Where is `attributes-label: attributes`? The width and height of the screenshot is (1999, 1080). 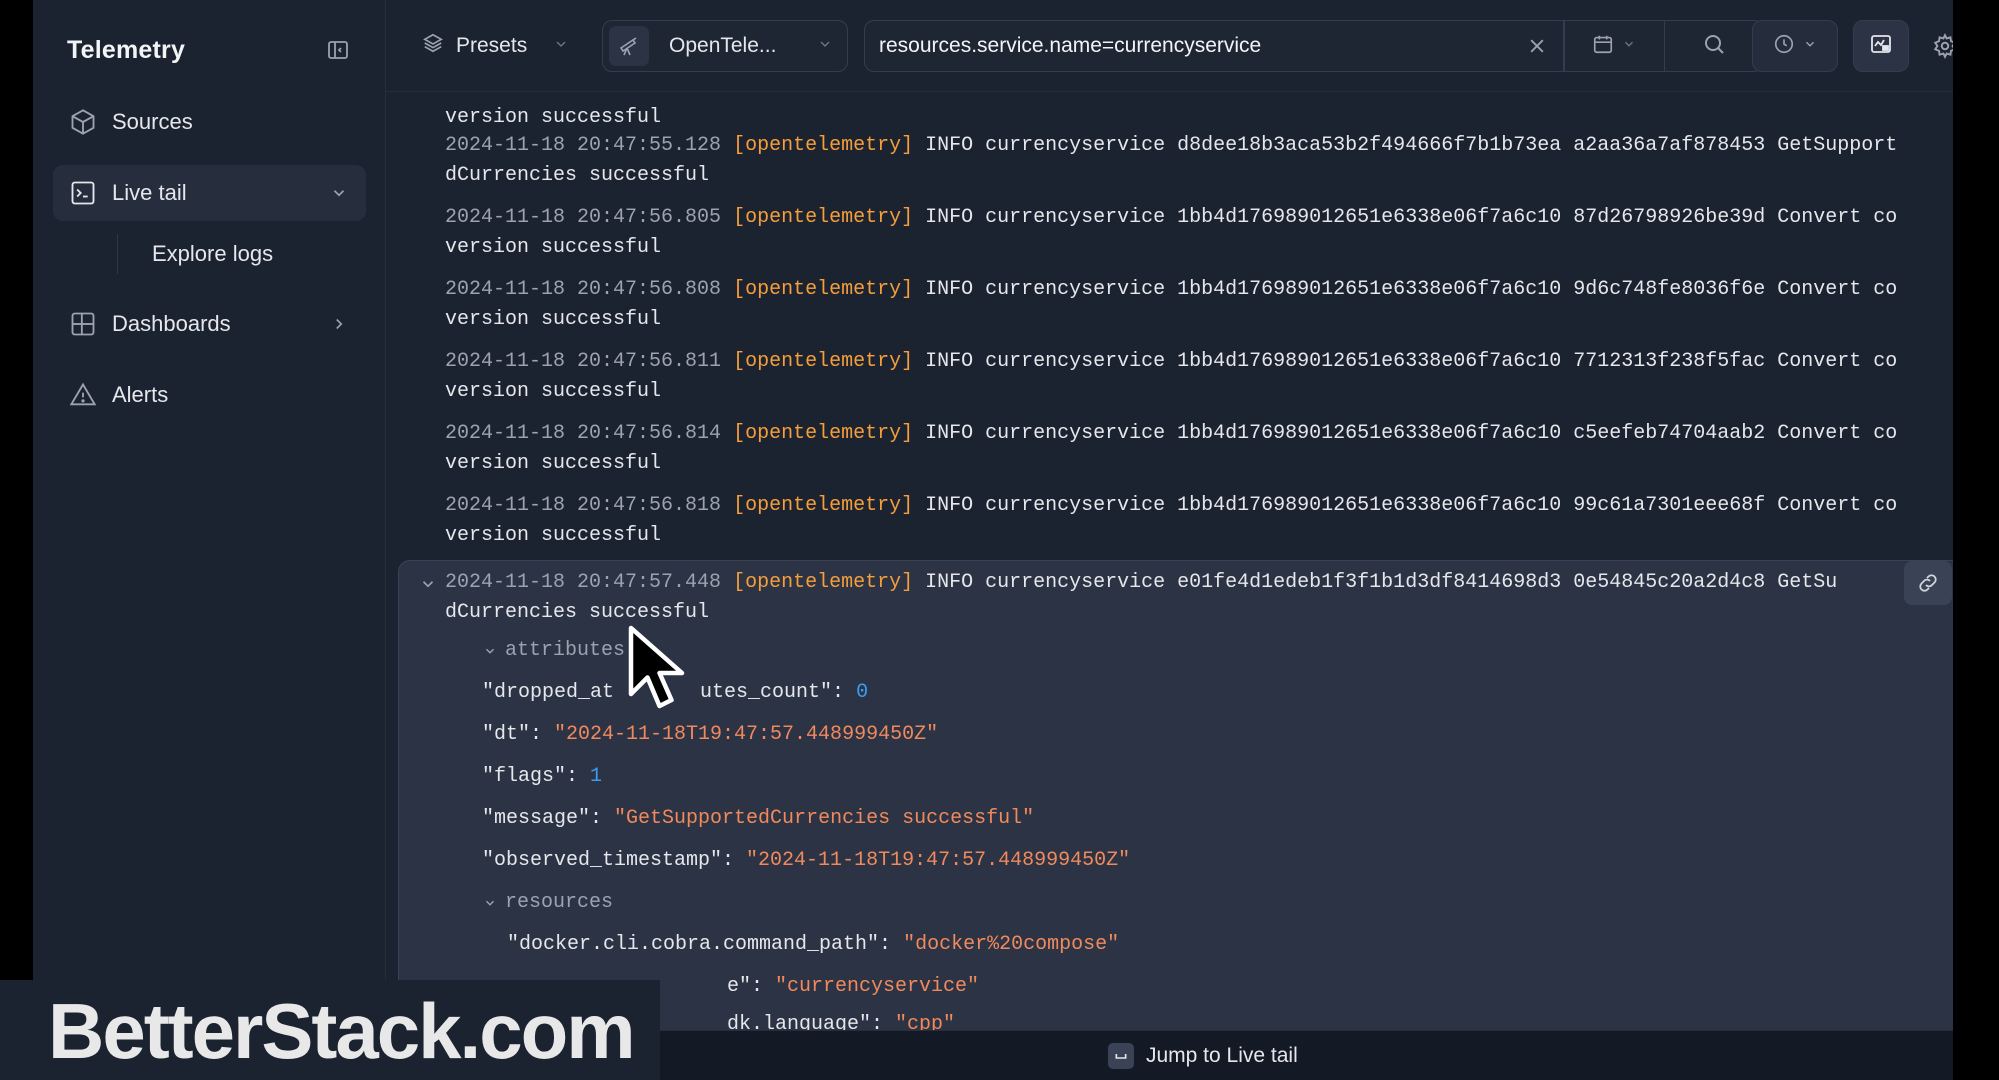 attributes-label: attributes is located at coordinates (565, 650).